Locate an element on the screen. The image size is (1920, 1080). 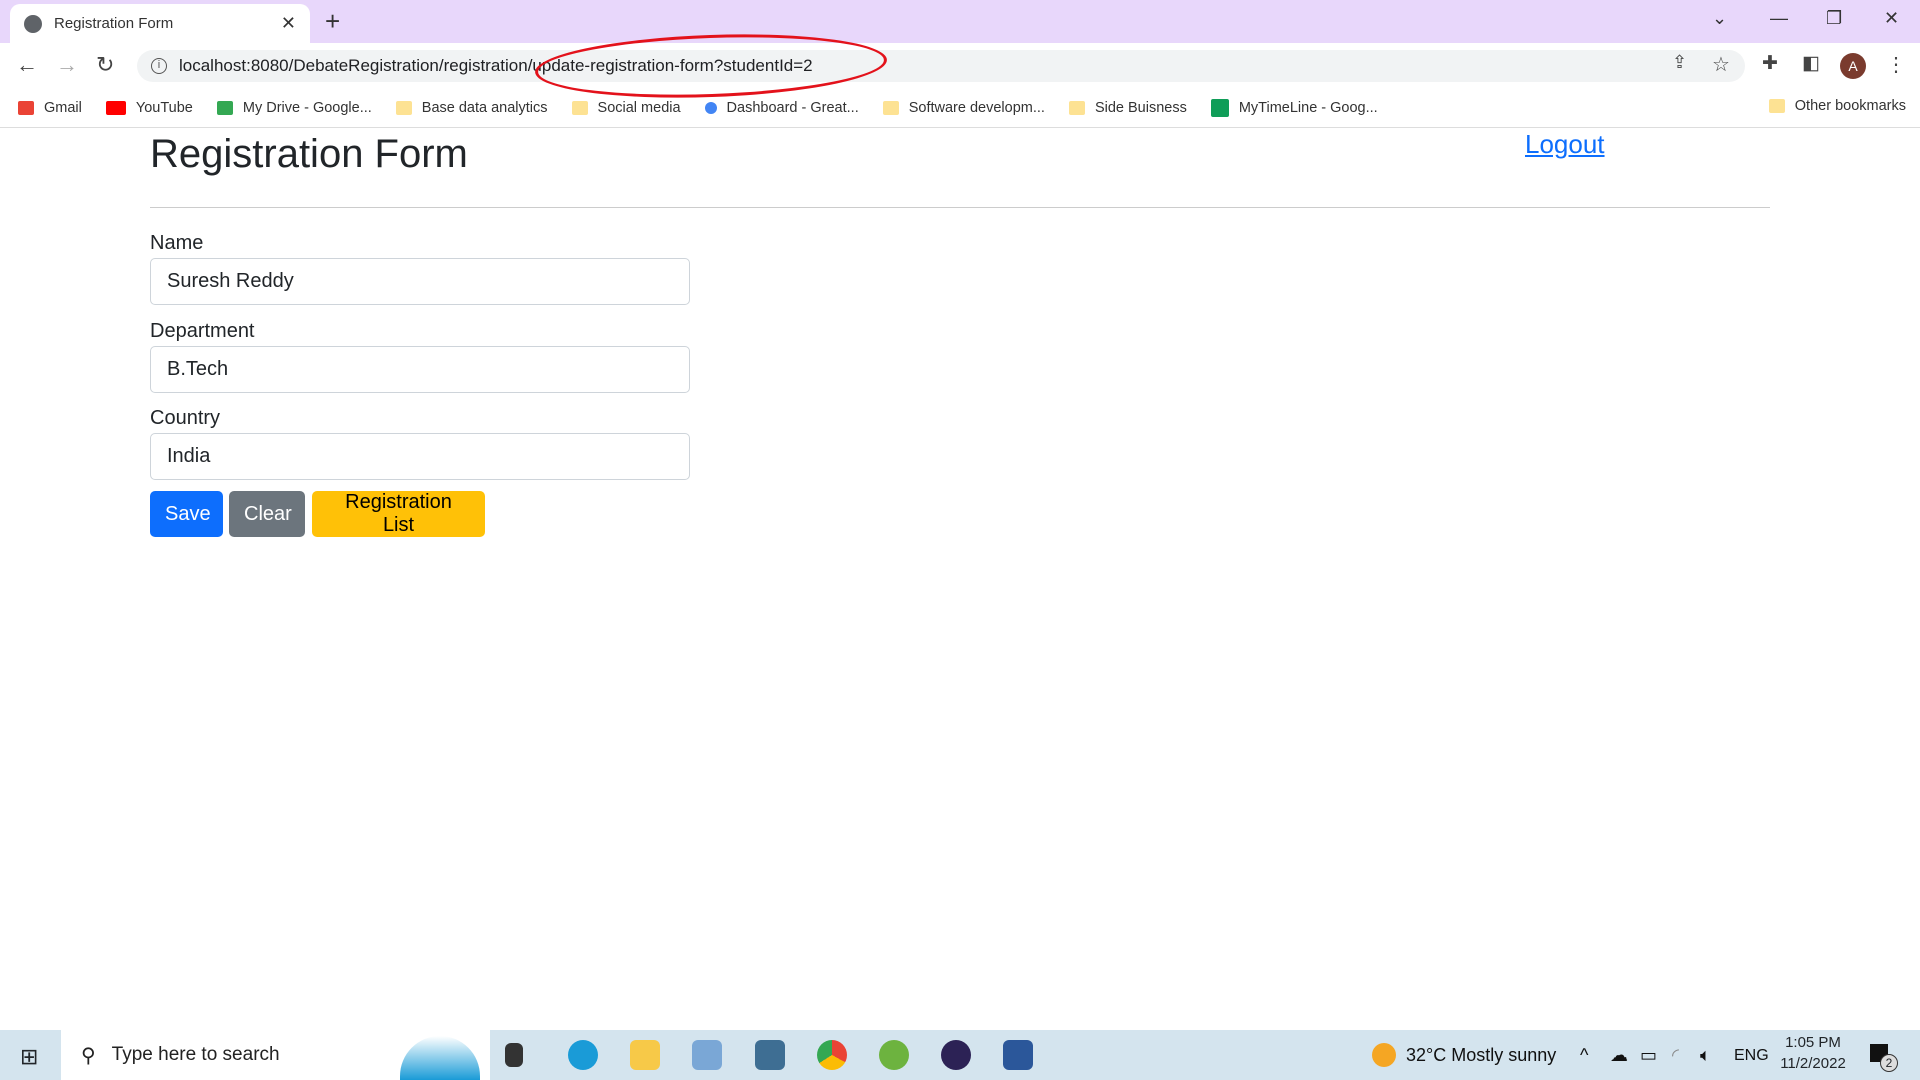
name-input is located at coordinates (420, 281).